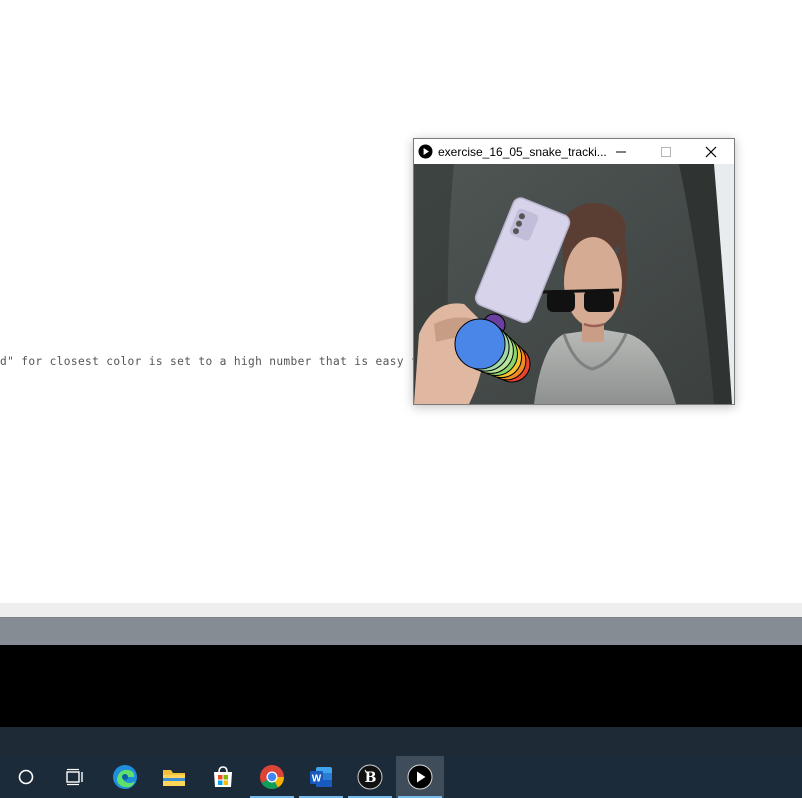 Image resolution: width=802 pixels, height=798 pixels. I want to click on word-icon: W, so click(321, 777).